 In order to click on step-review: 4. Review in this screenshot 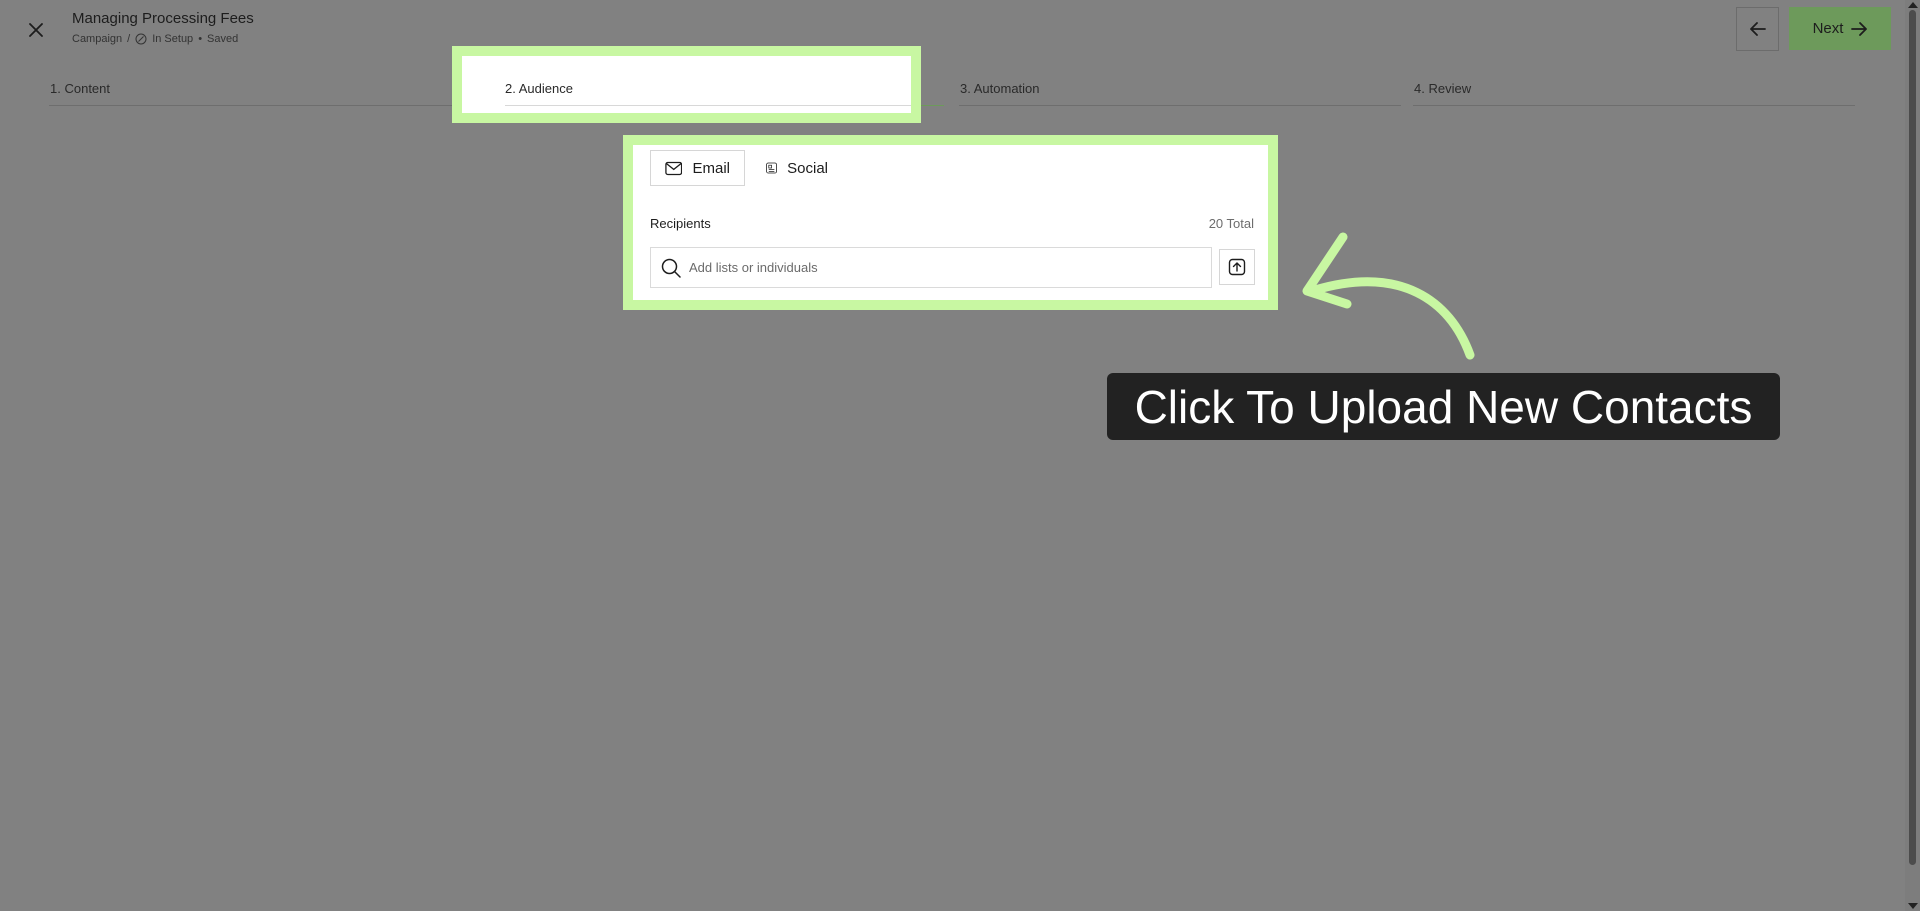, I will do `click(1442, 88)`.